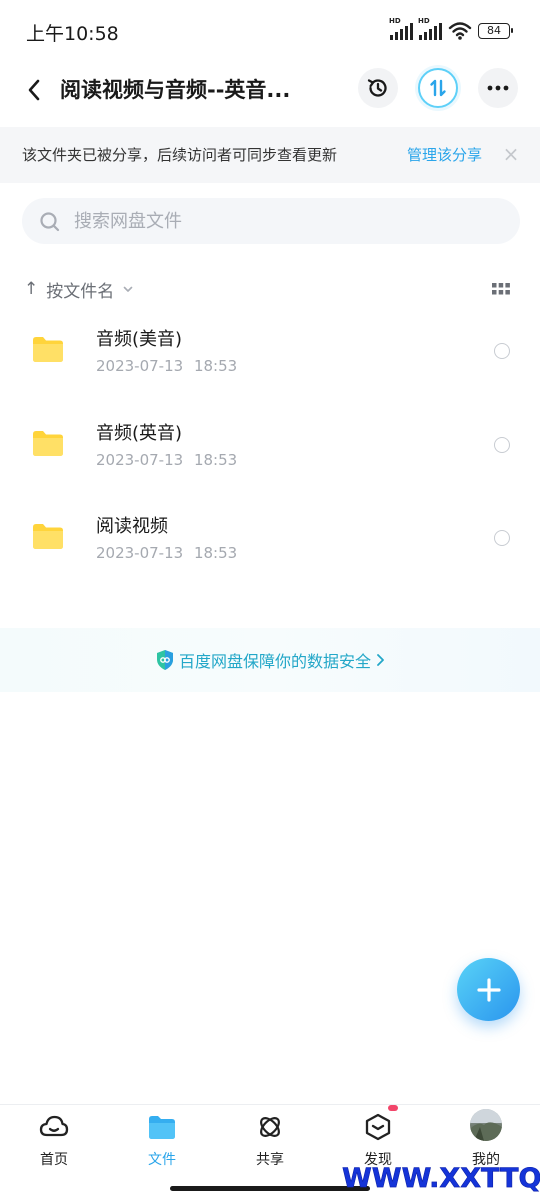  I want to click on sort-by-name-button: ↑ 按文件名, so click(79, 289).